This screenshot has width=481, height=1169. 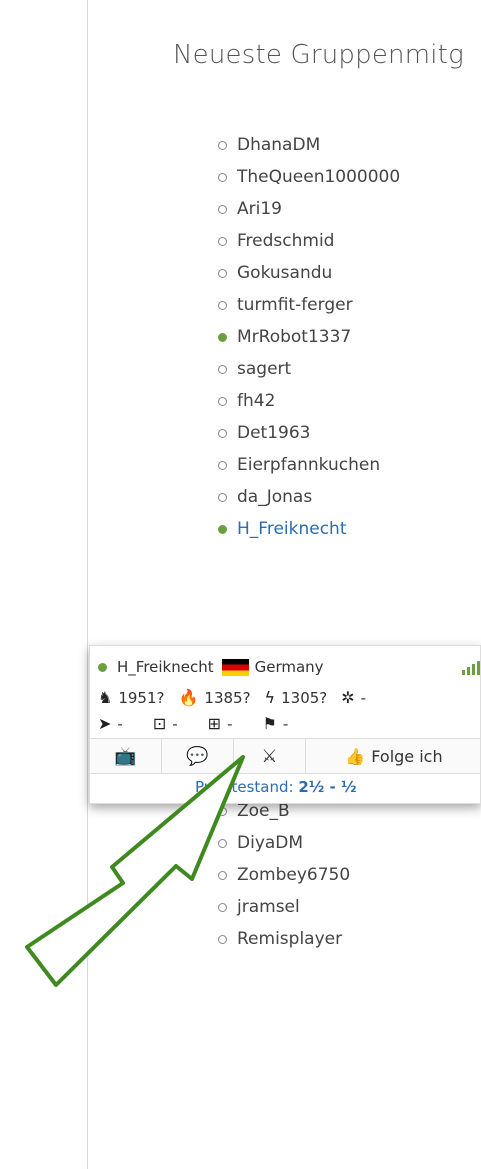 What do you see at coordinates (284, 273) in the screenshot?
I see `member-name: Gokusandu` at bounding box center [284, 273].